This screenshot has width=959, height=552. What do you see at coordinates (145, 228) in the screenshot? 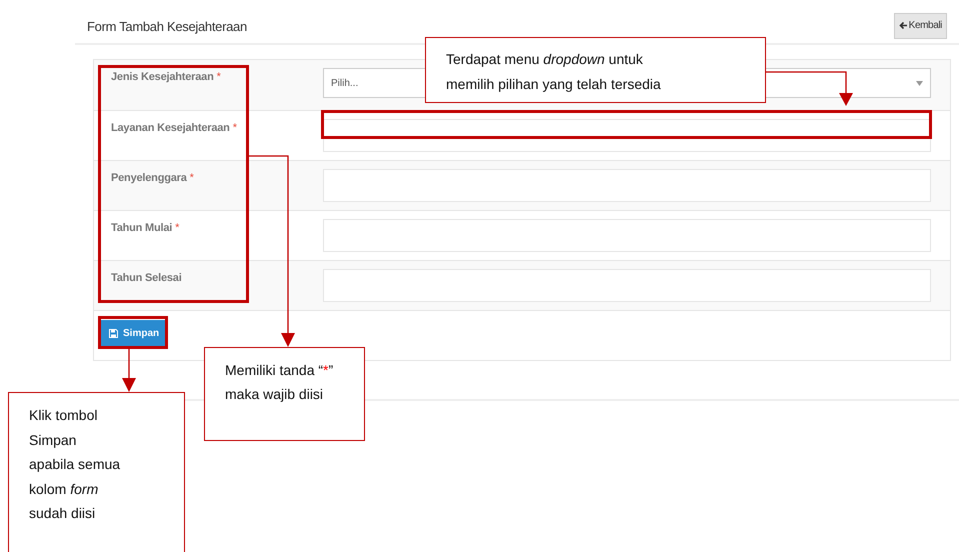
I see `field-label: Tahun Mulai *` at bounding box center [145, 228].